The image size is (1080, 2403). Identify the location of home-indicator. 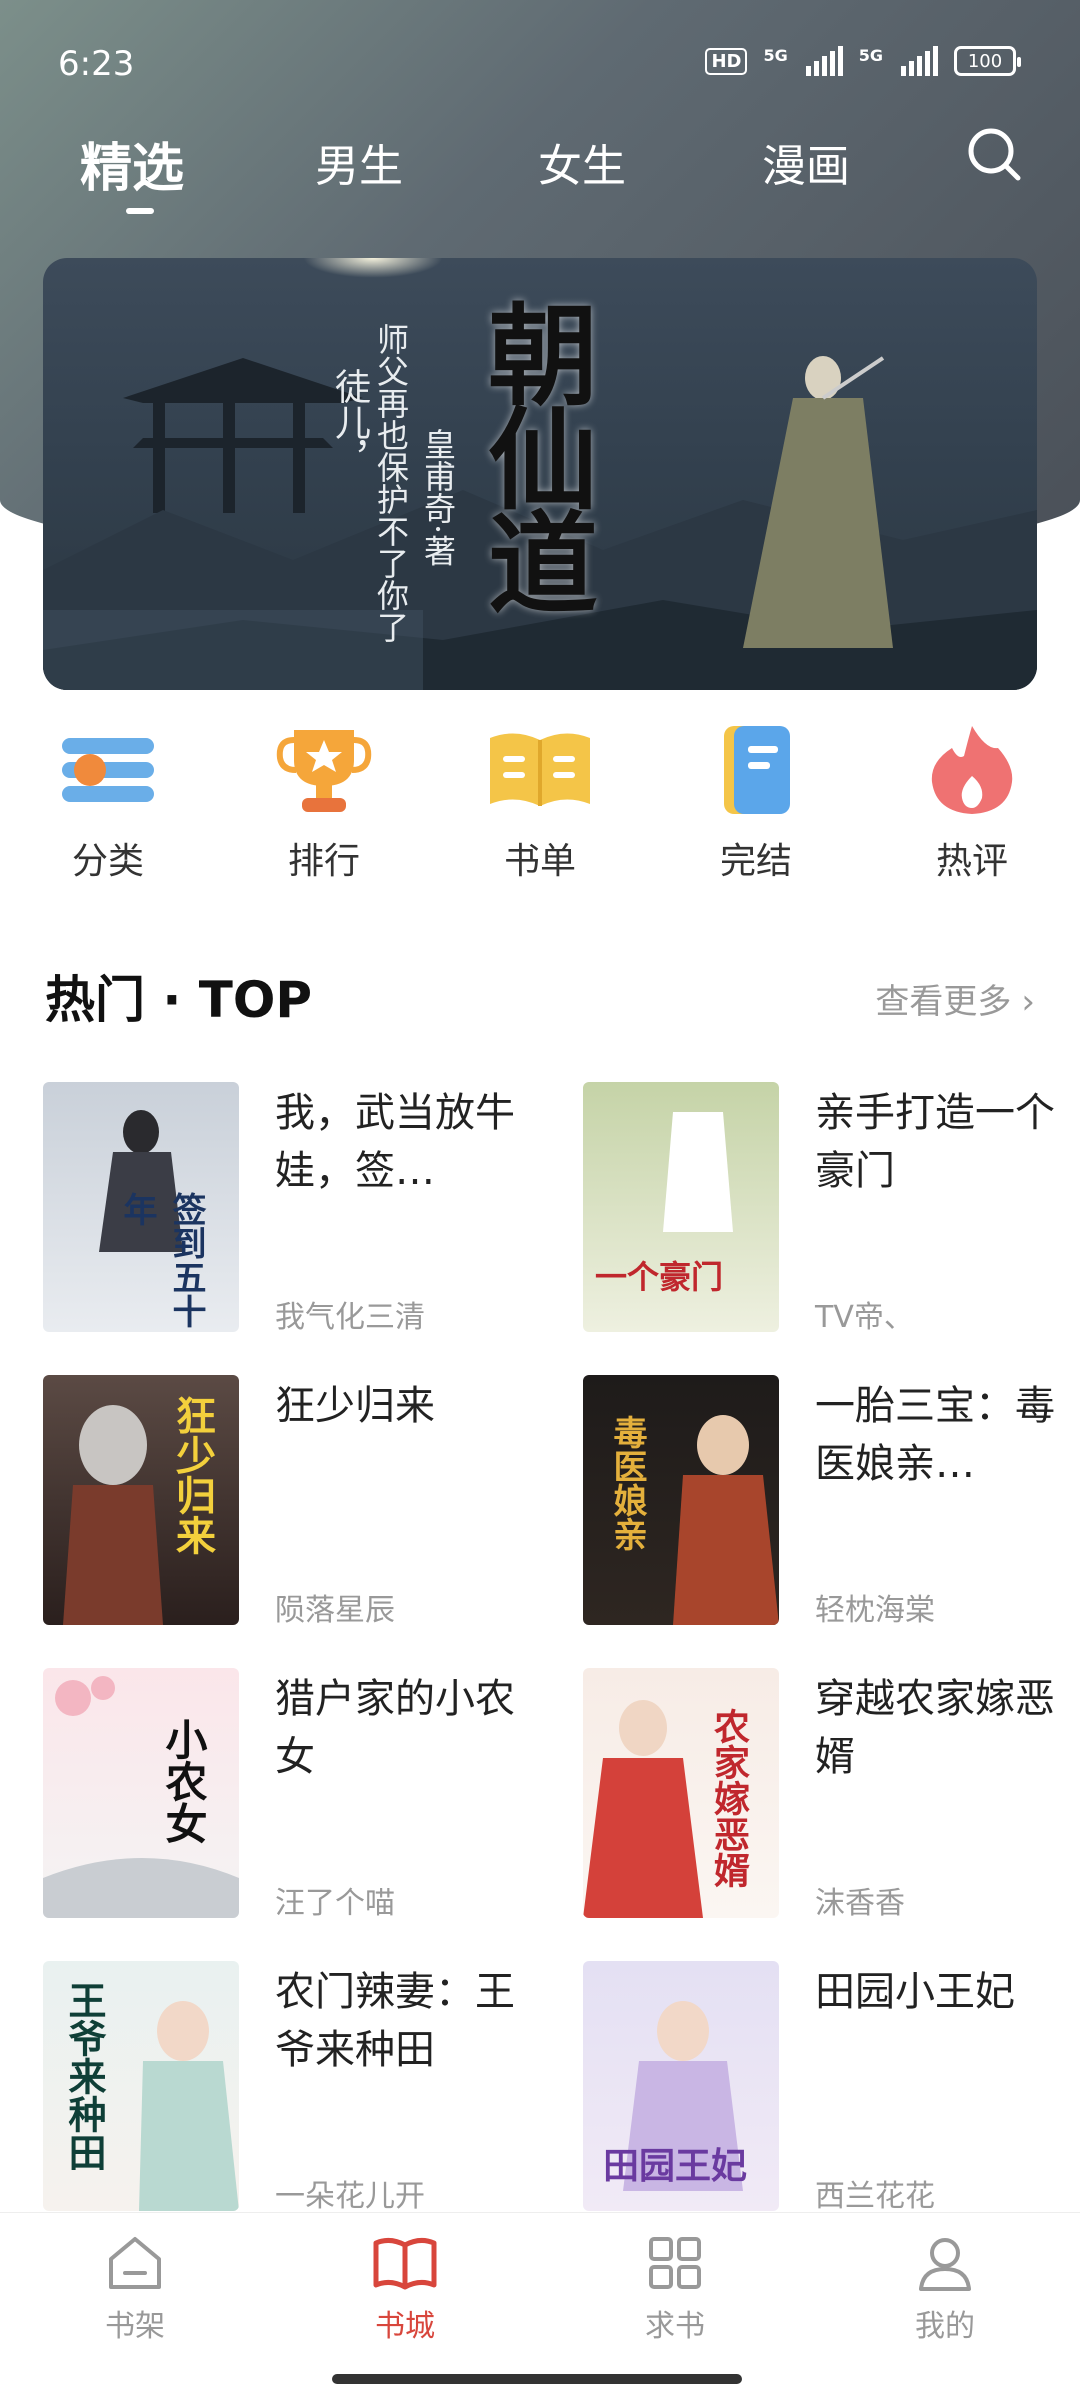
(537, 2379).